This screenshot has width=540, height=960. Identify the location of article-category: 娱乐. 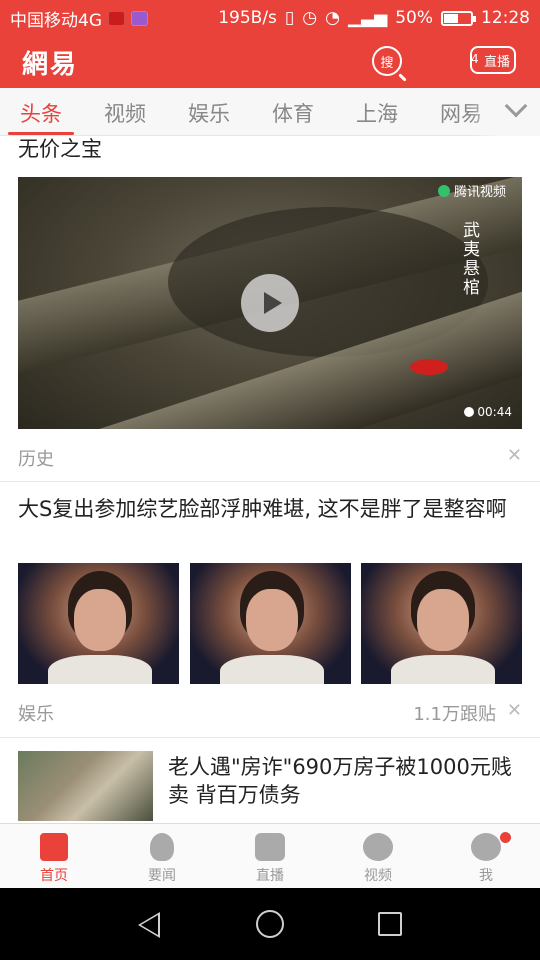
(36, 714).